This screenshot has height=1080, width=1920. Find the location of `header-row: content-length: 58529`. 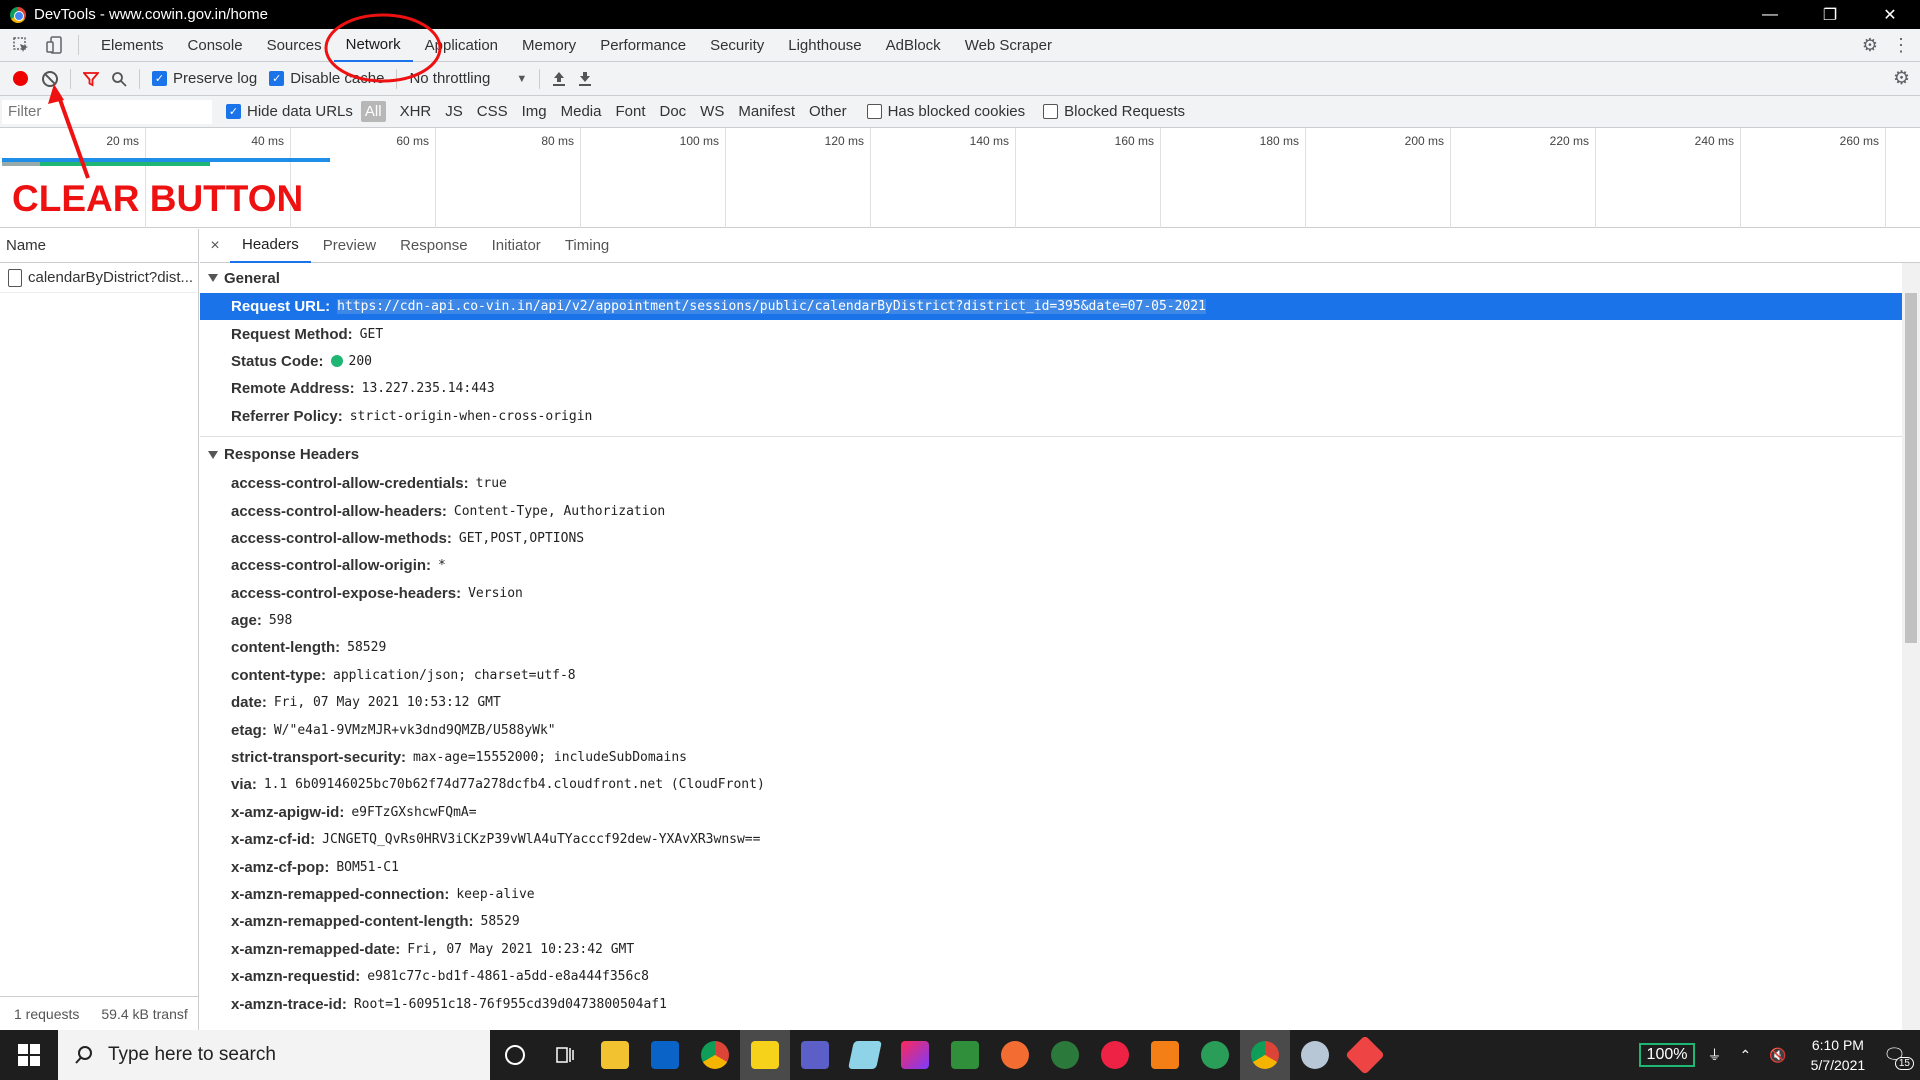

header-row: content-length: 58529 is located at coordinates (1060, 647).